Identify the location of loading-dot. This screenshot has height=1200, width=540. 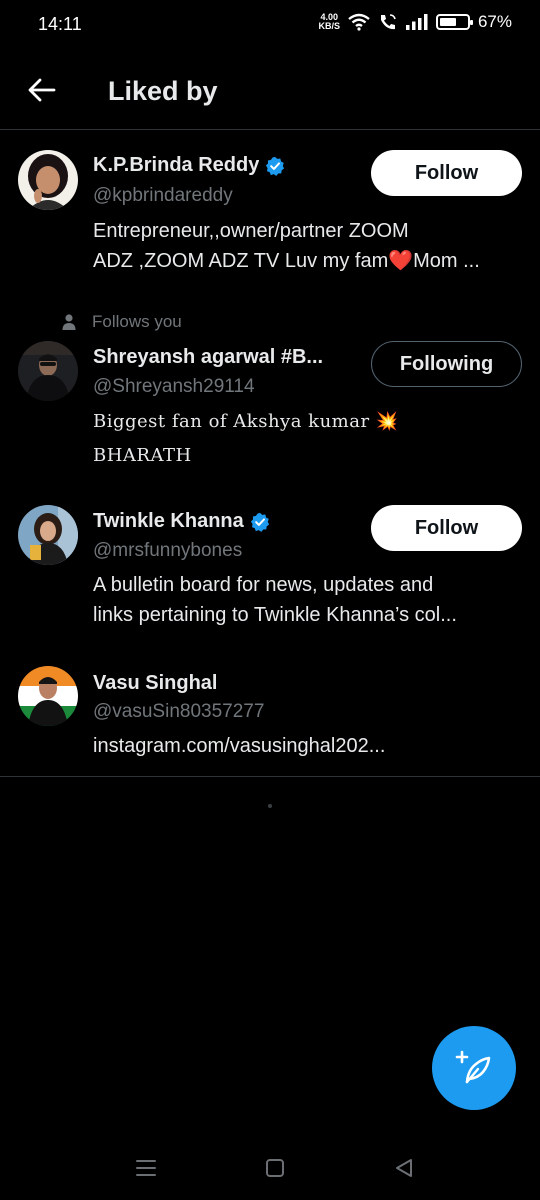
(270, 806).